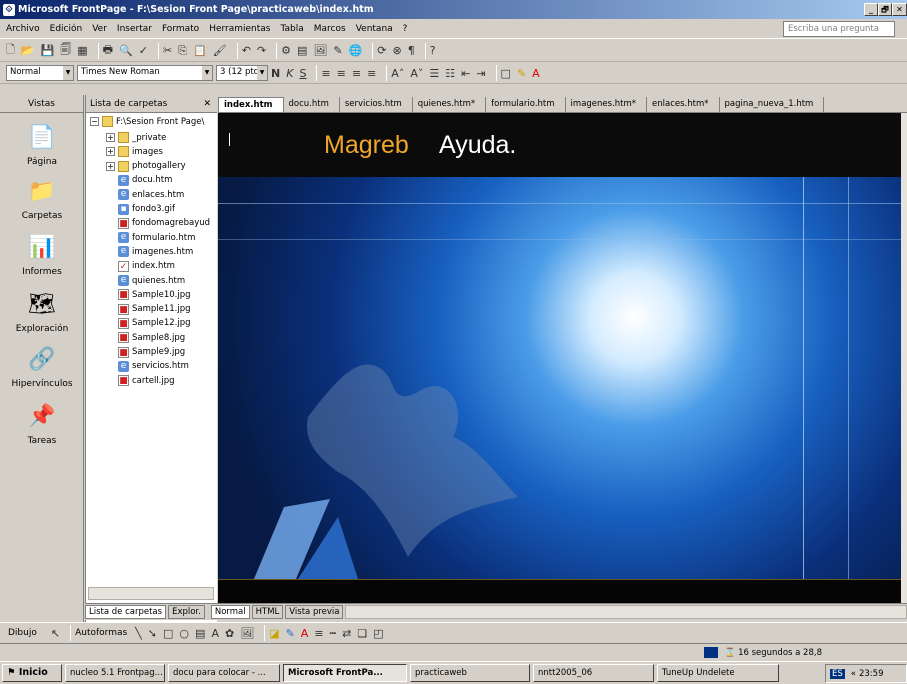 This screenshot has width=907, height=684. I want to click on align-right-icon: ≡, so click(356, 73).